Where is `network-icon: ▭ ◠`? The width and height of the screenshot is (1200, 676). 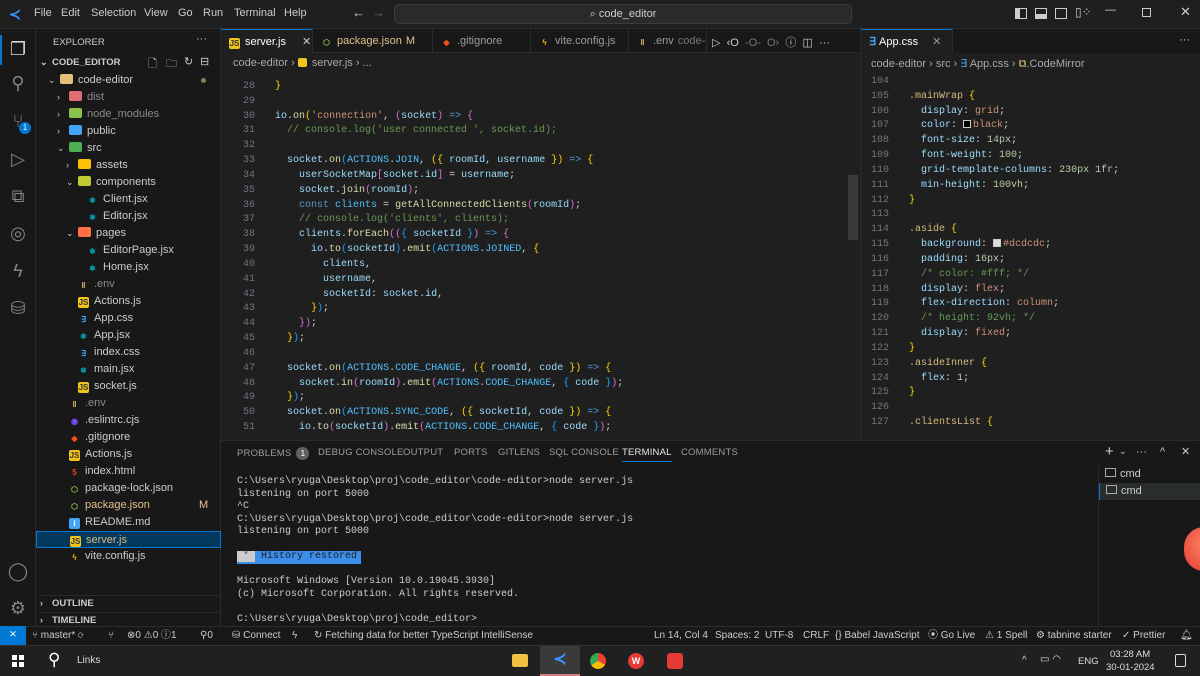
network-icon: ▭ ◠ is located at coordinates (1050, 659).